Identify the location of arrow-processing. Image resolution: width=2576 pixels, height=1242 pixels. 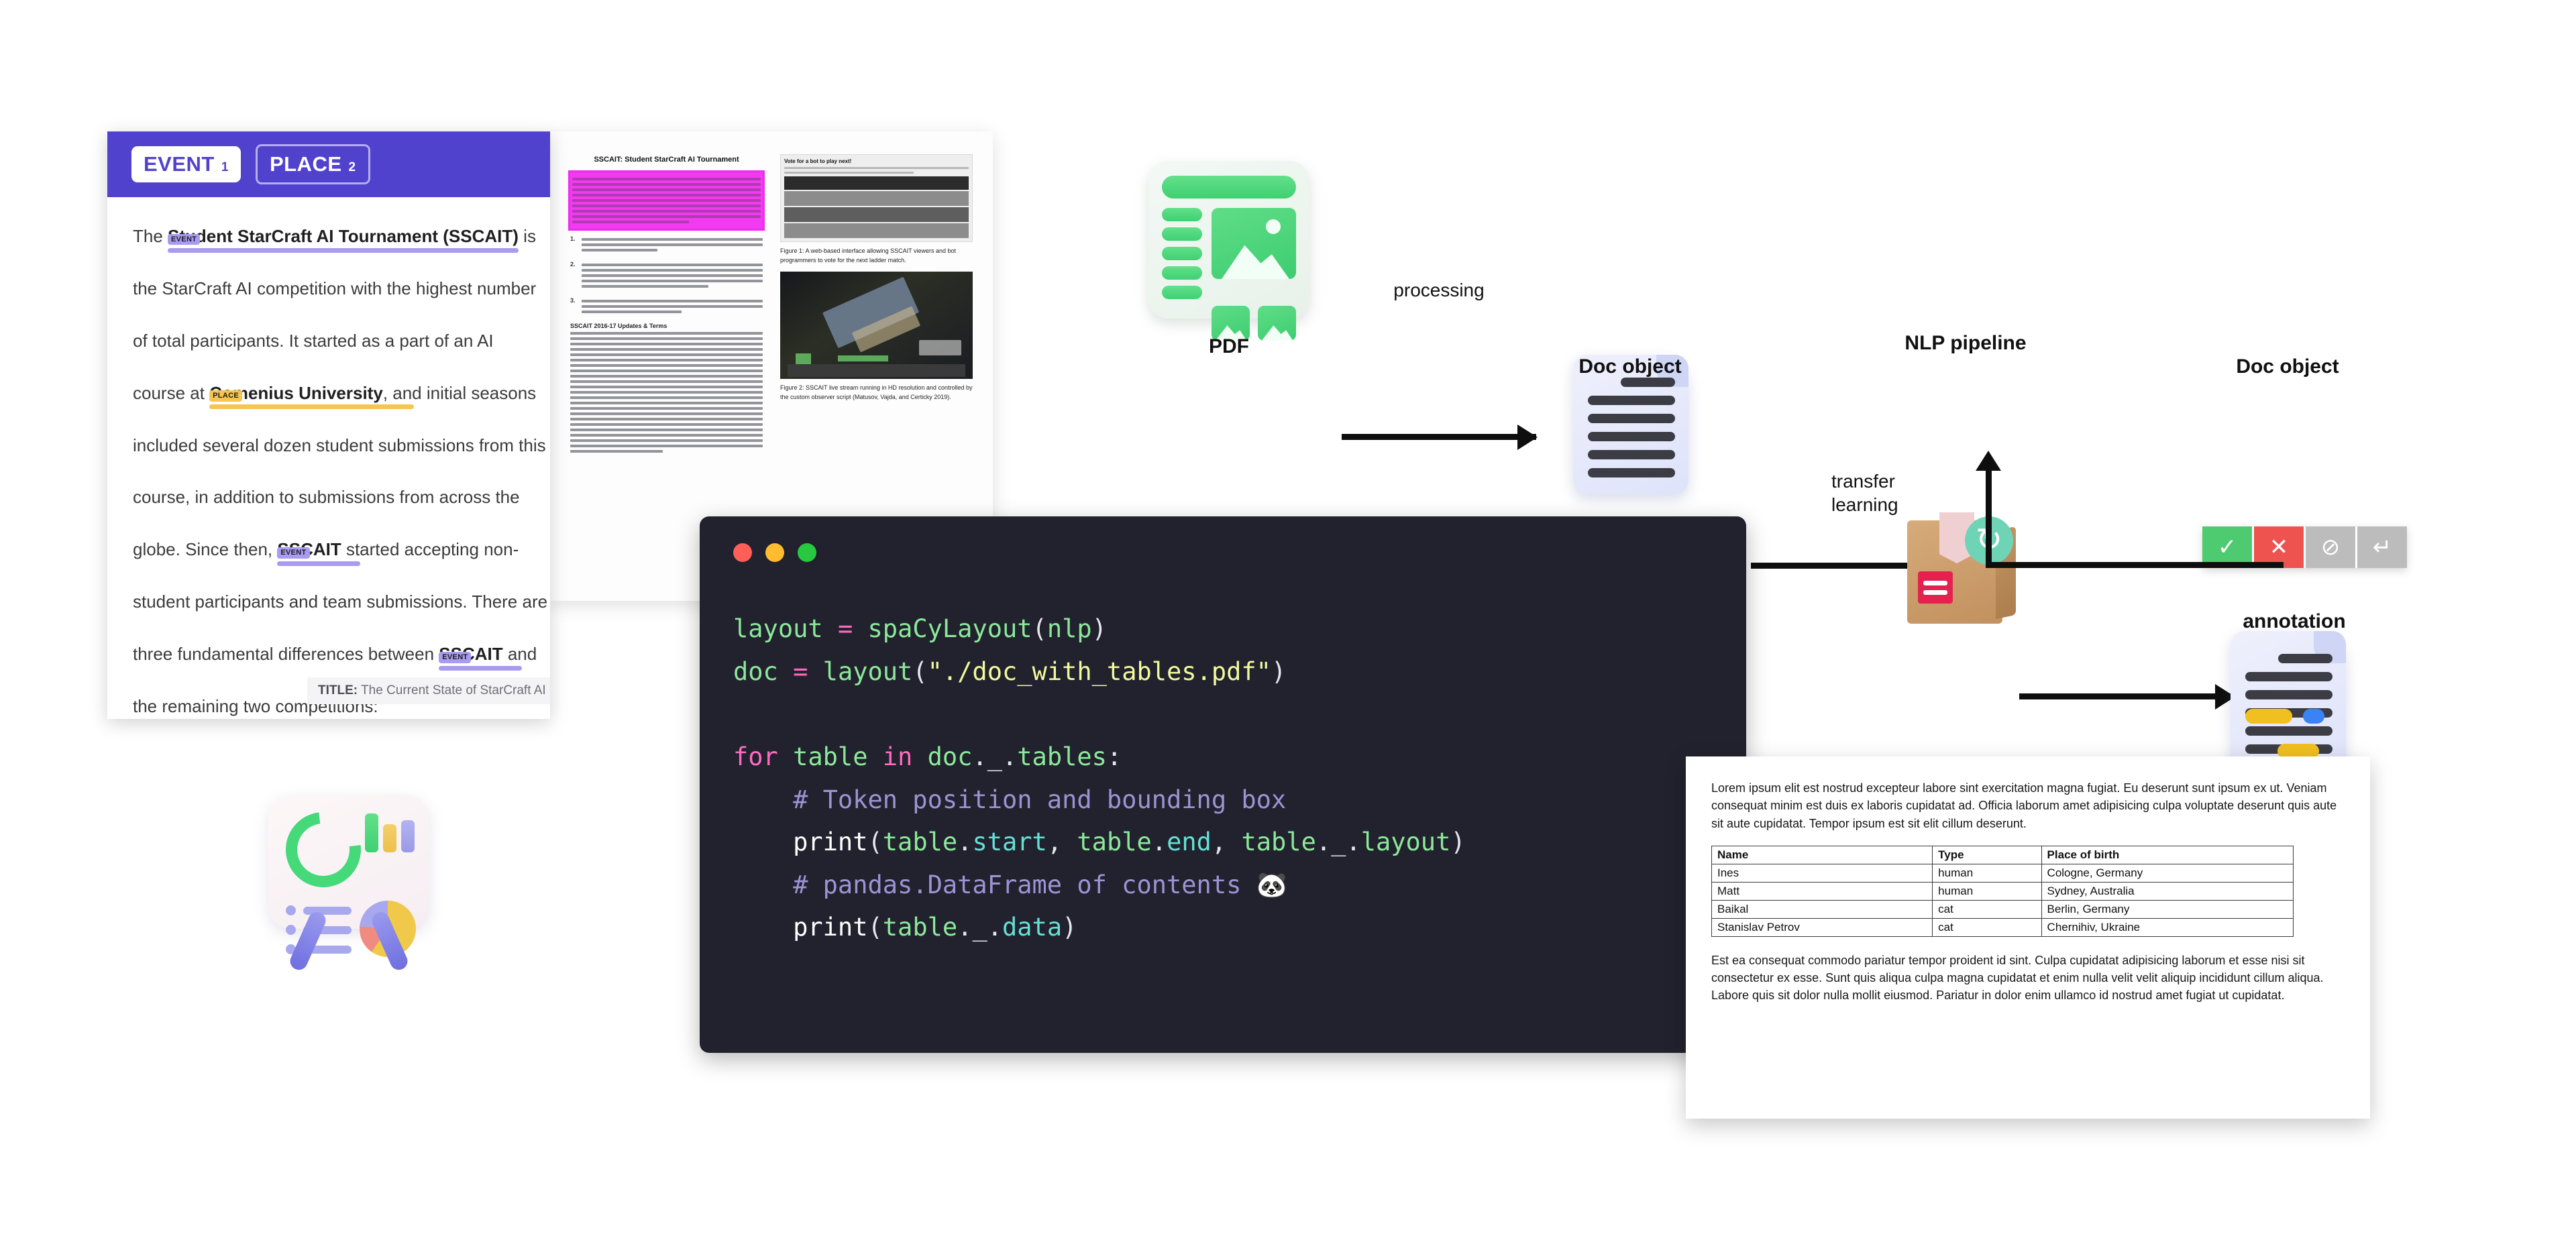
(1439, 437).